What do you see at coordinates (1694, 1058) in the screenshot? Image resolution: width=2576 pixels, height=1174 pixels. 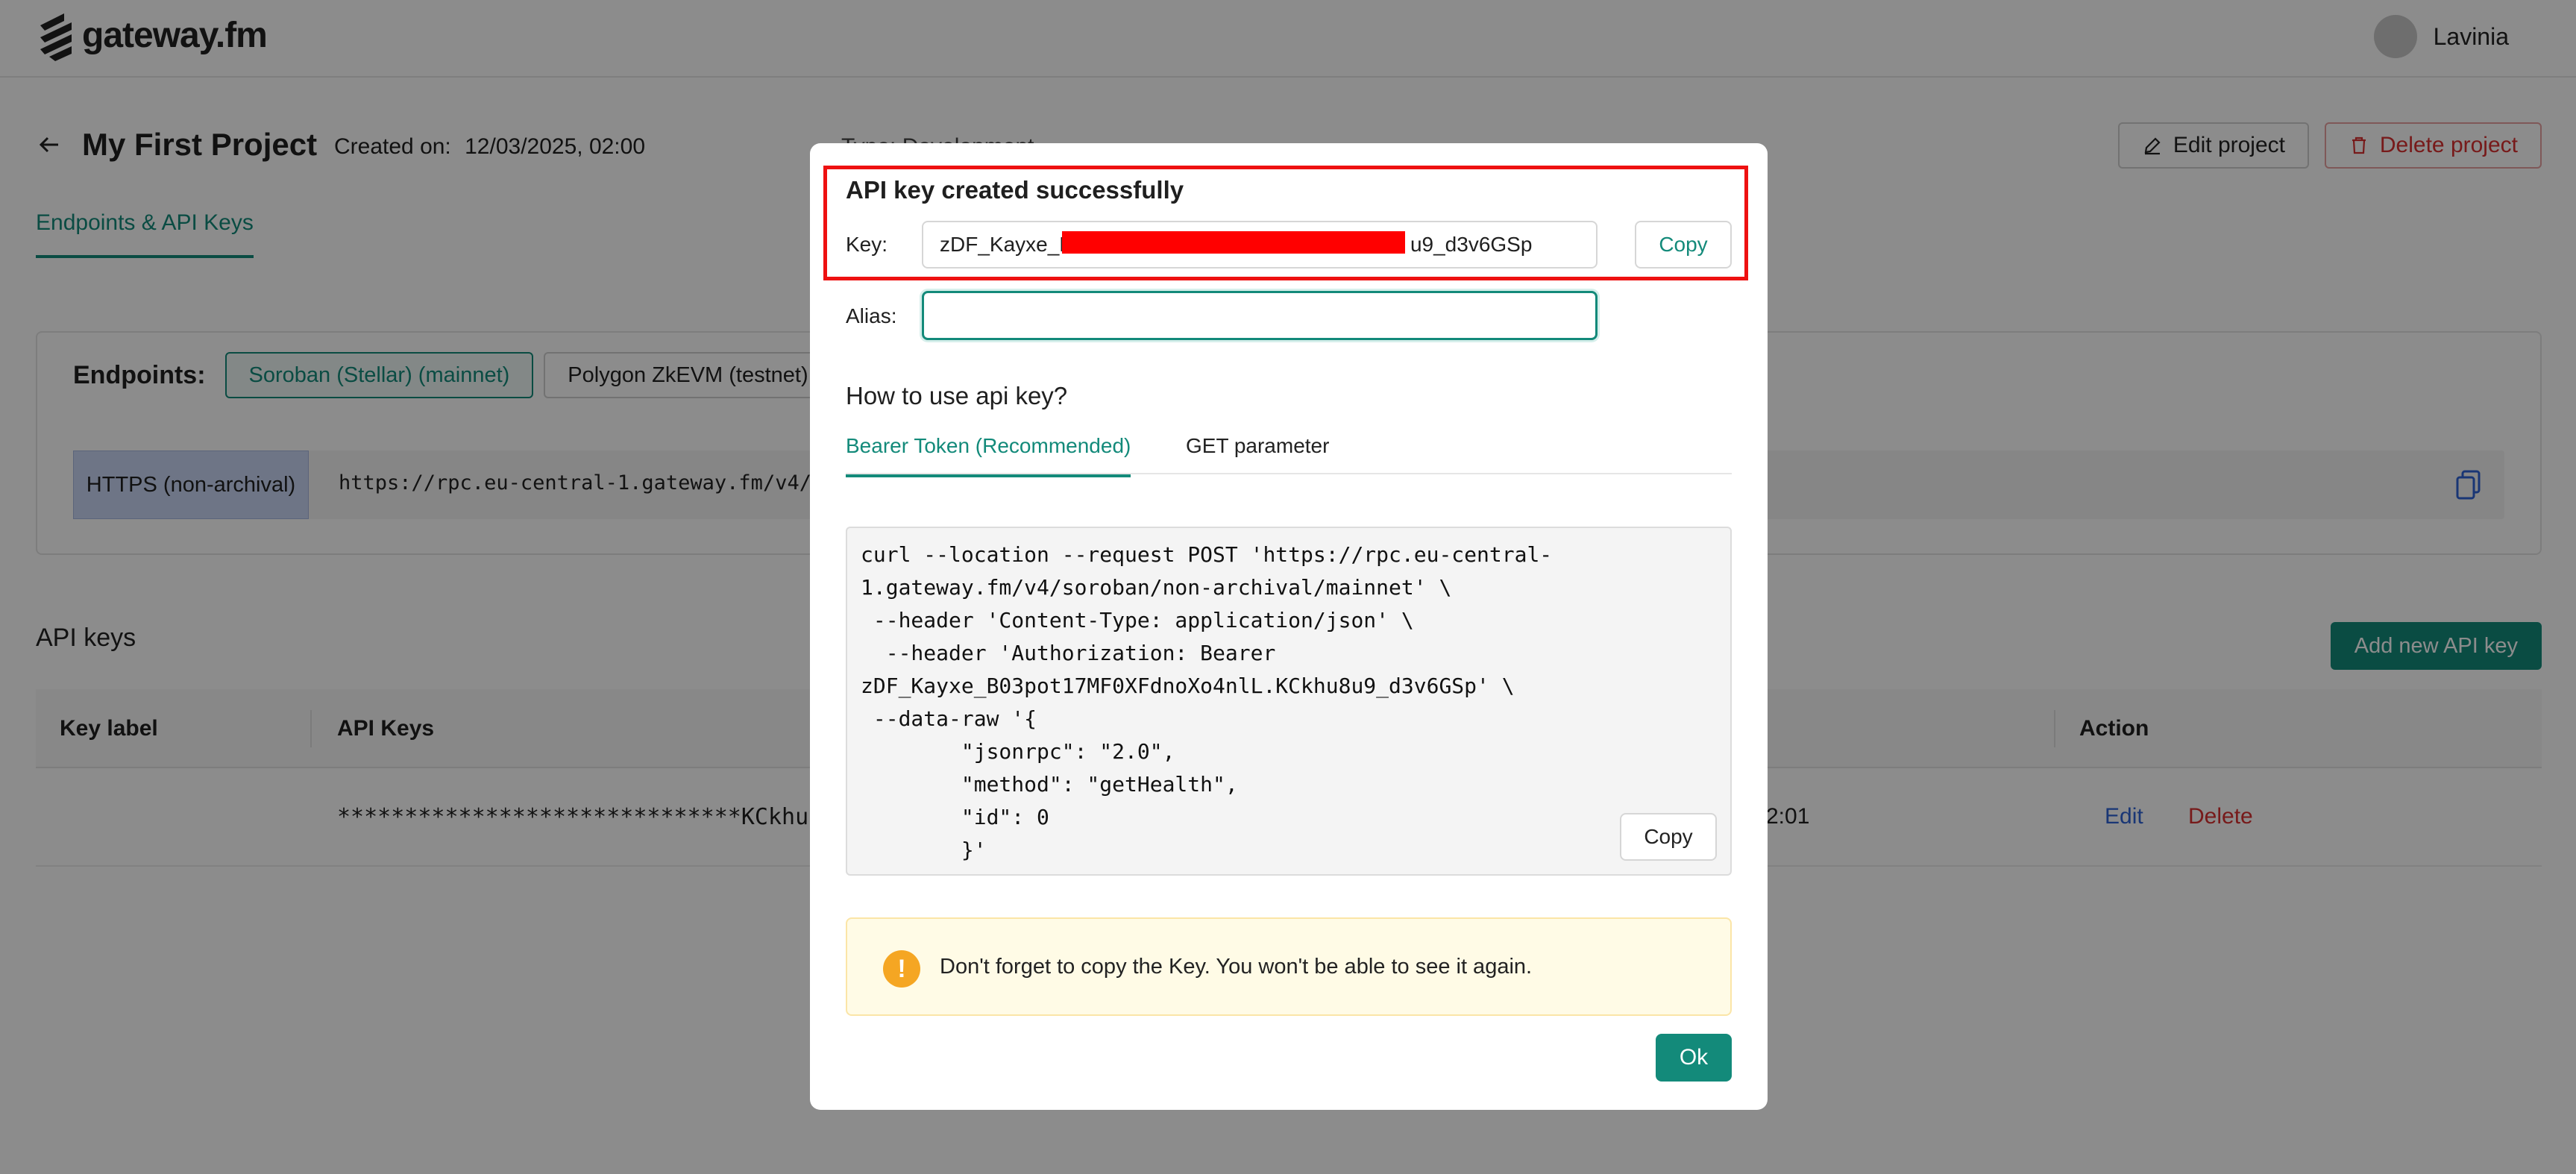 I see `ok-button: Ok` at bounding box center [1694, 1058].